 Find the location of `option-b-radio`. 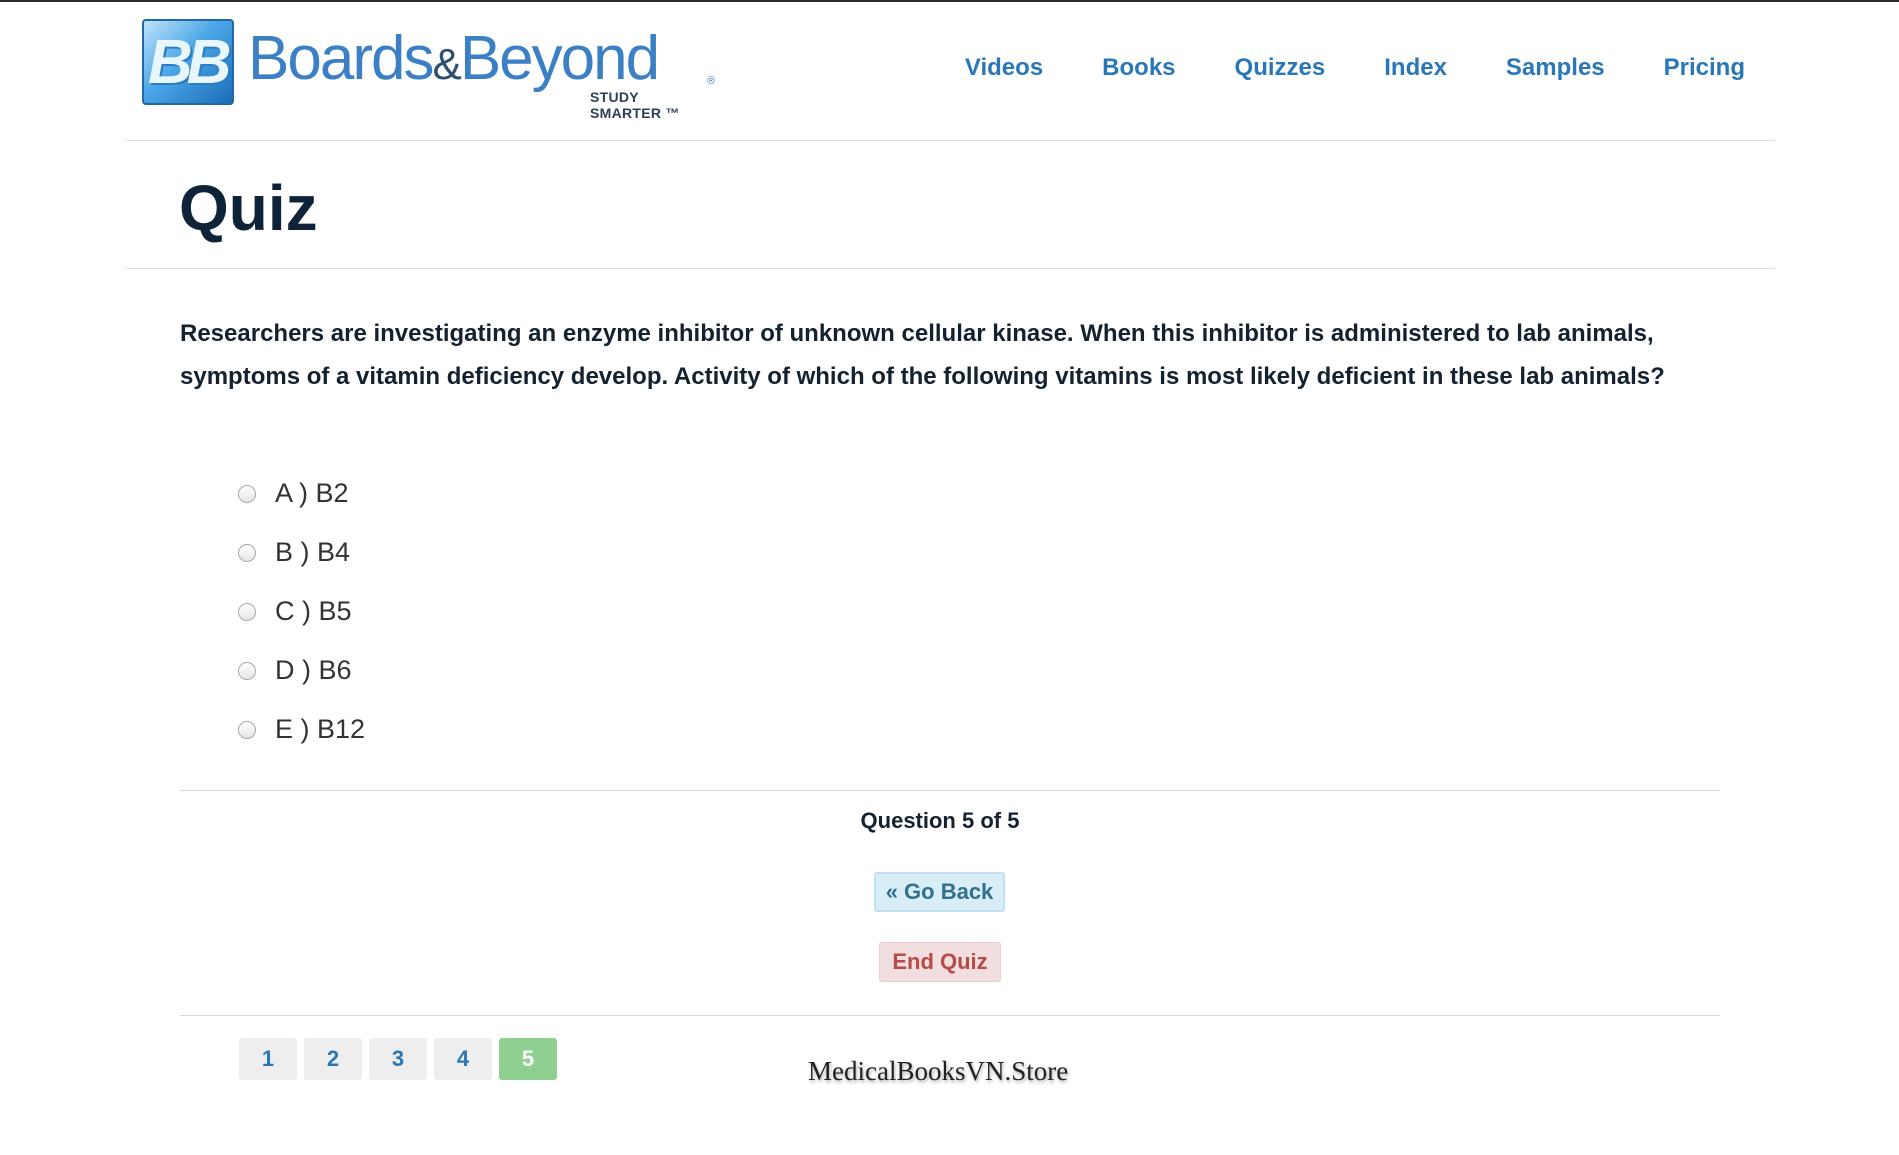

option-b-radio is located at coordinates (247, 552).